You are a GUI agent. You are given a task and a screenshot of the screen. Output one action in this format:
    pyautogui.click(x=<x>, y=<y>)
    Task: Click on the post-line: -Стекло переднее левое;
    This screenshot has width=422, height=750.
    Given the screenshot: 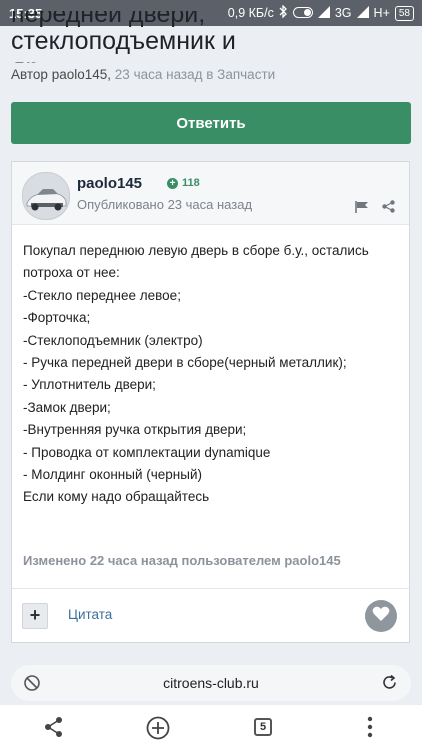 What is the action you would take?
    pyautogui.click(x=102, y=295)
    